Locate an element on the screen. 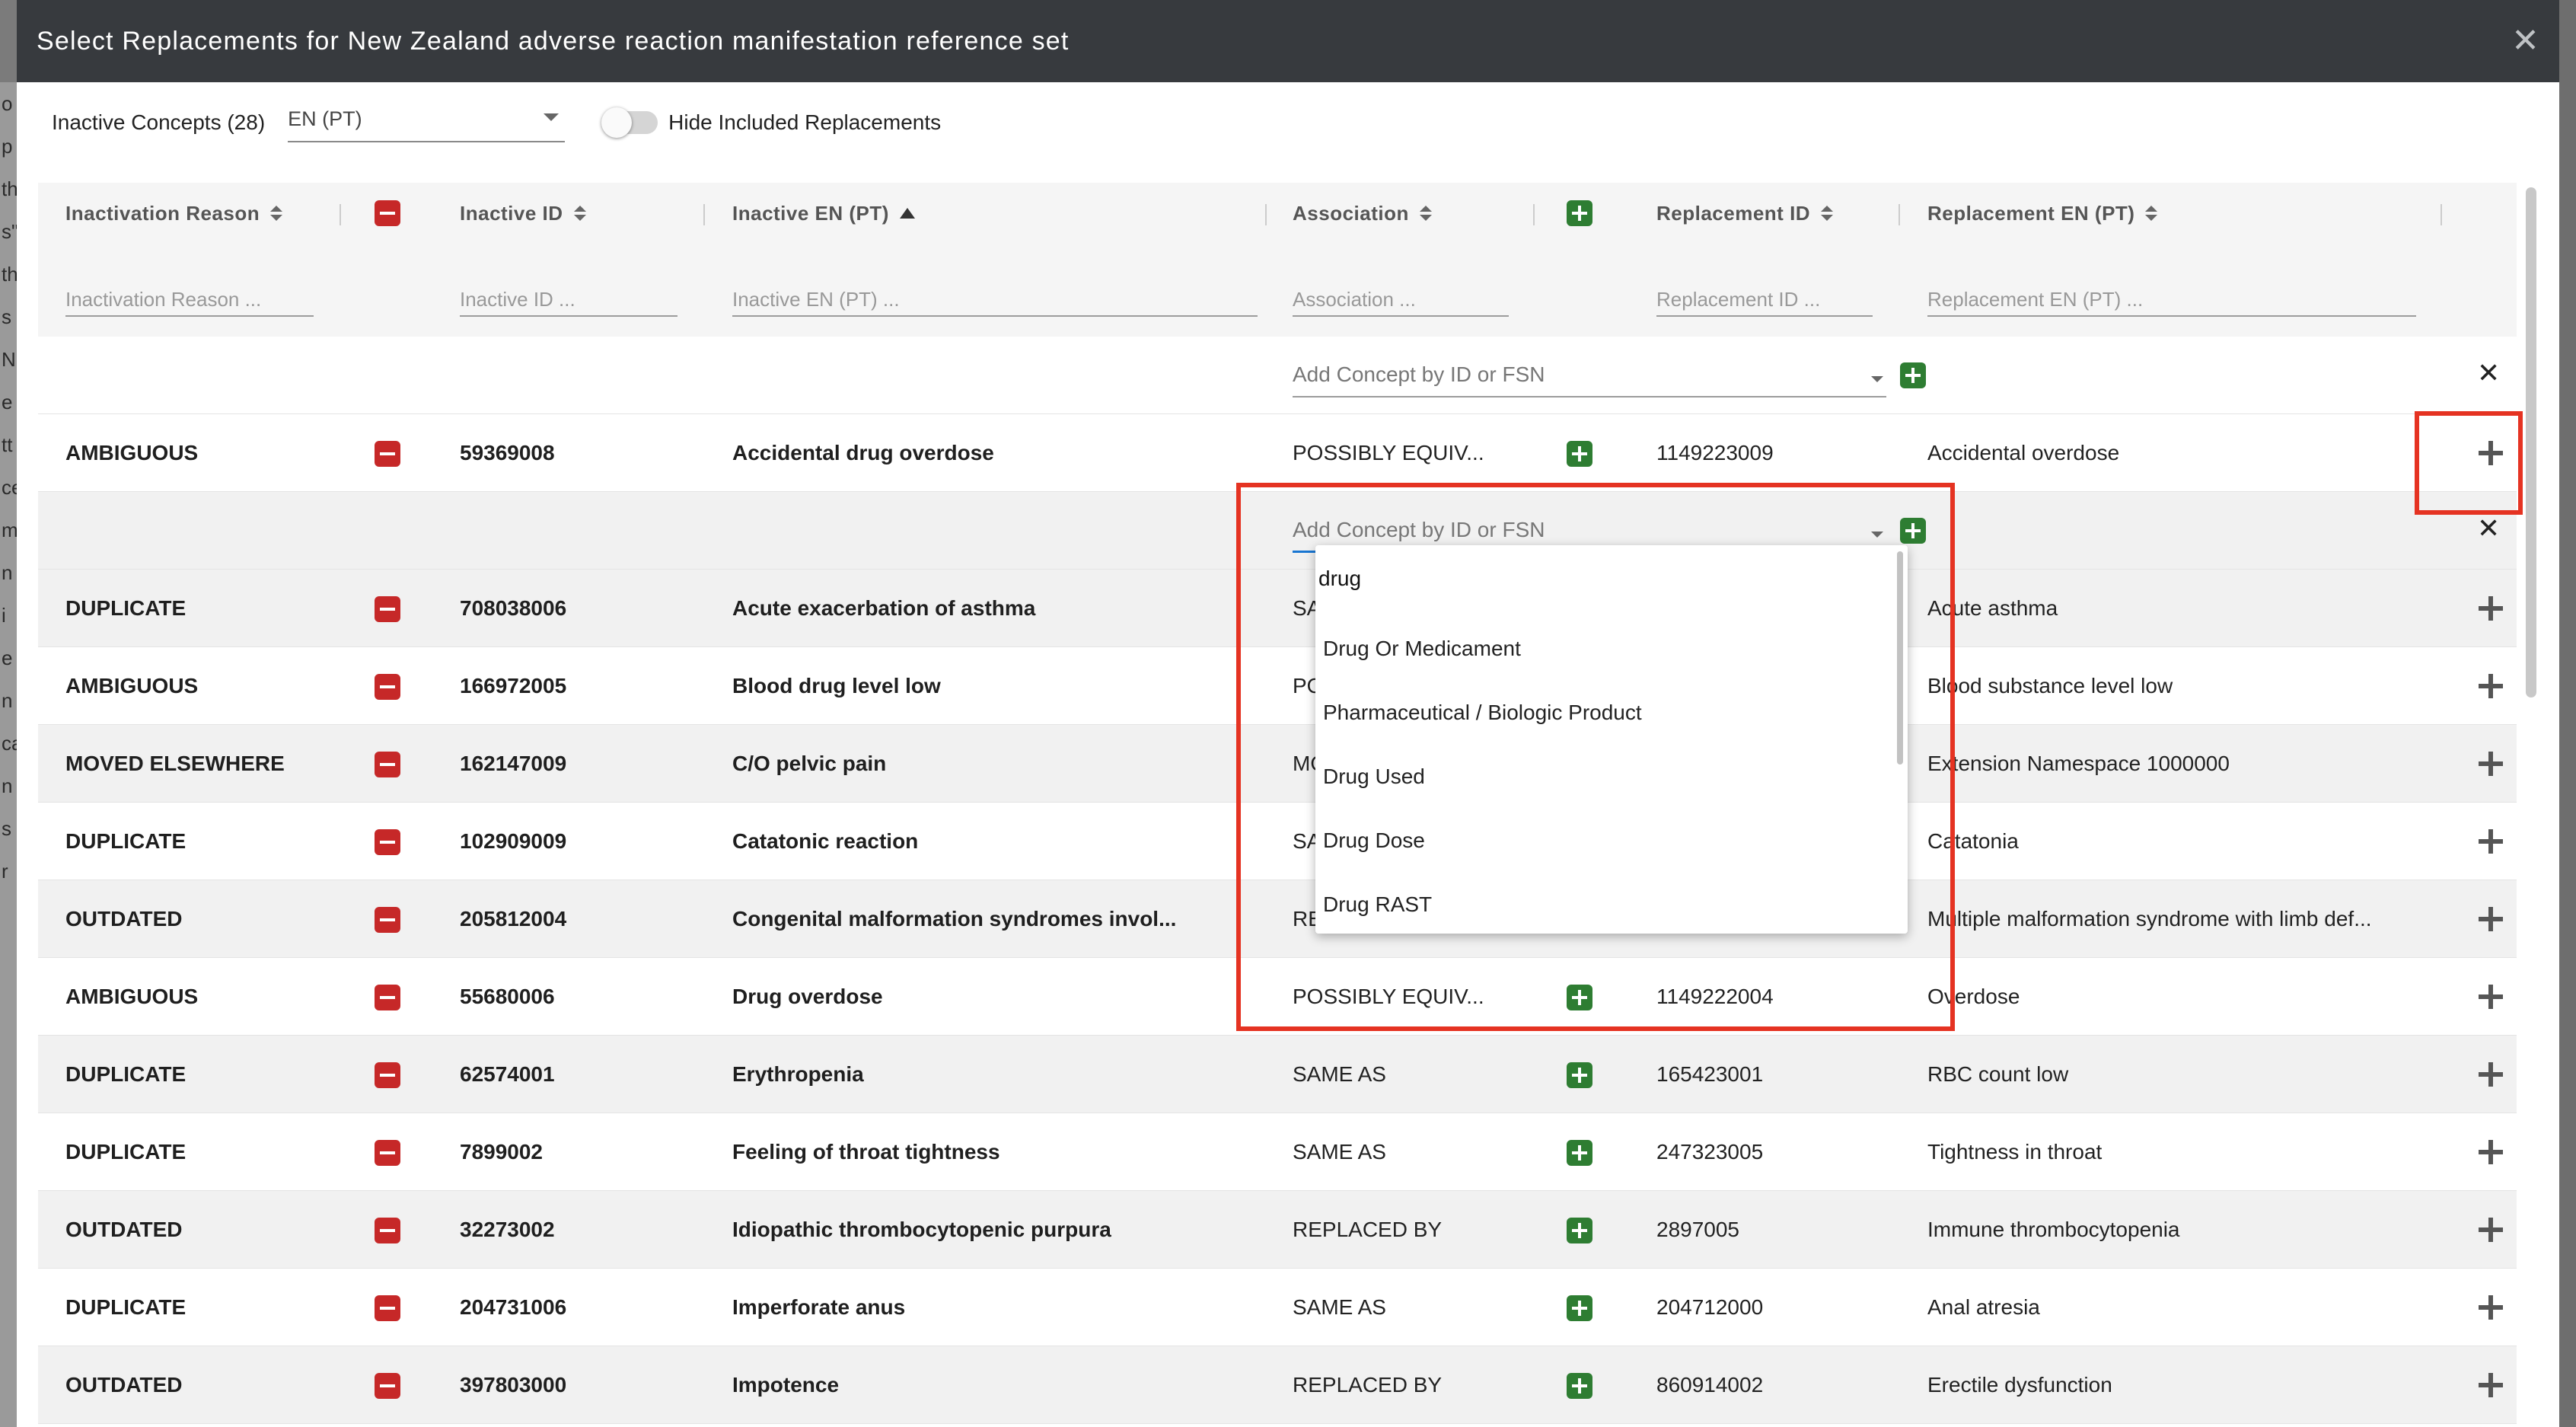 The width and height of the screenshot is (2576, 1427). chevron-down-icon is located at coordinates (552, 117).